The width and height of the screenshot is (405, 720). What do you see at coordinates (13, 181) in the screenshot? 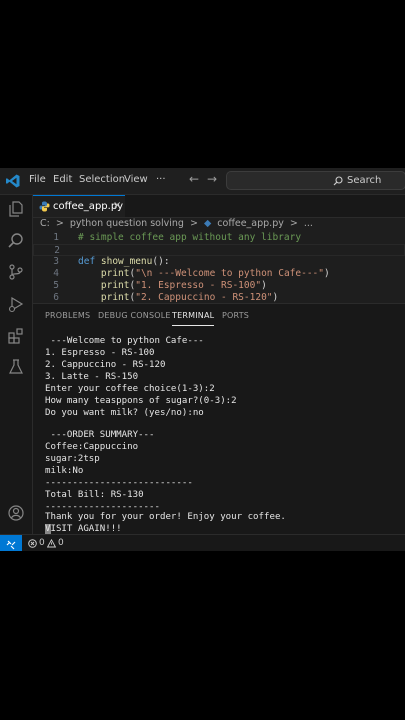
I see `vscode-logo-icon` at bounding box center [13, 181].